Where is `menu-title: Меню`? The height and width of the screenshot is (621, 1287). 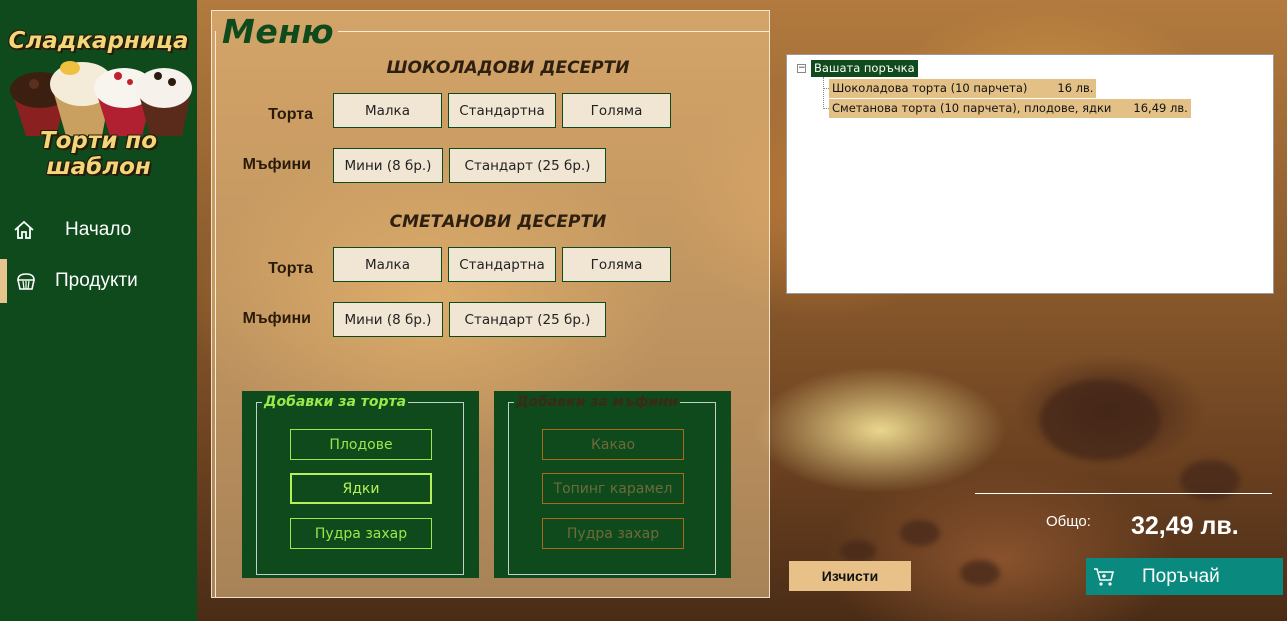
menu-title: Меню is located at coordinates (278, 31).